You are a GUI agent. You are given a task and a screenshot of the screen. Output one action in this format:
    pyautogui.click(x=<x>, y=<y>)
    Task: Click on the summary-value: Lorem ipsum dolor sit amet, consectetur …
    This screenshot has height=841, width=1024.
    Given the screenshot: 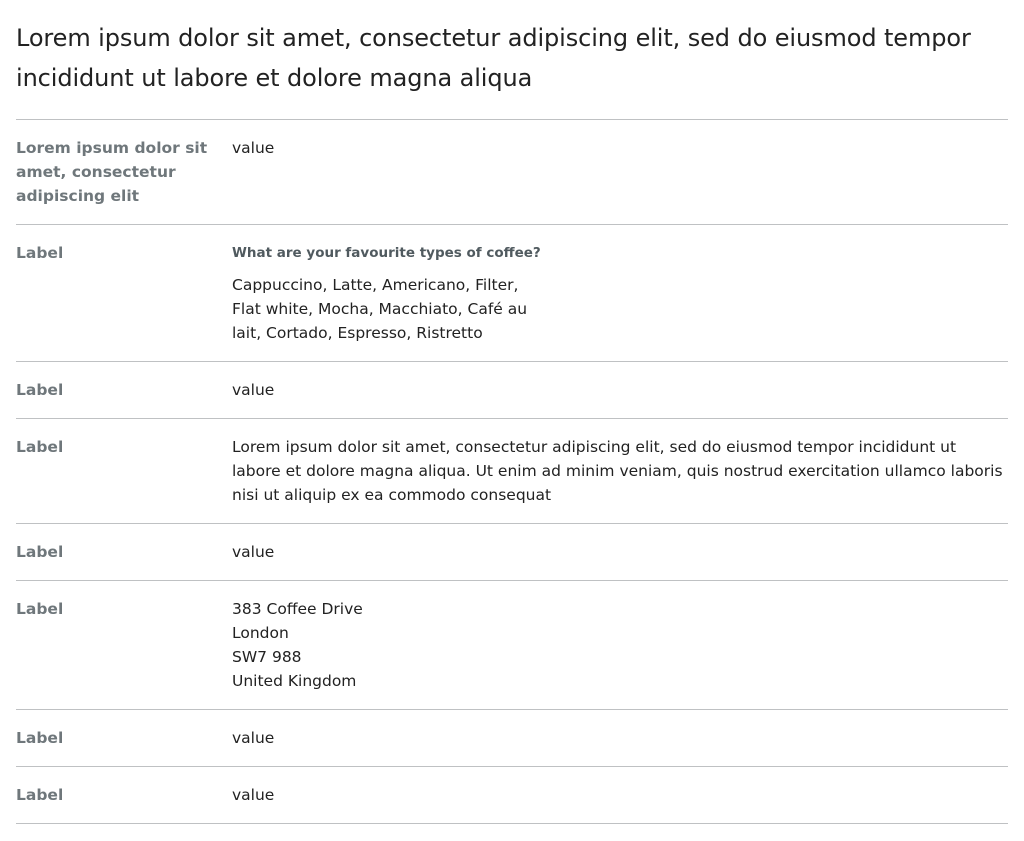 What is the action you would take?
    pyautogui.click(x=617, y=471)
    